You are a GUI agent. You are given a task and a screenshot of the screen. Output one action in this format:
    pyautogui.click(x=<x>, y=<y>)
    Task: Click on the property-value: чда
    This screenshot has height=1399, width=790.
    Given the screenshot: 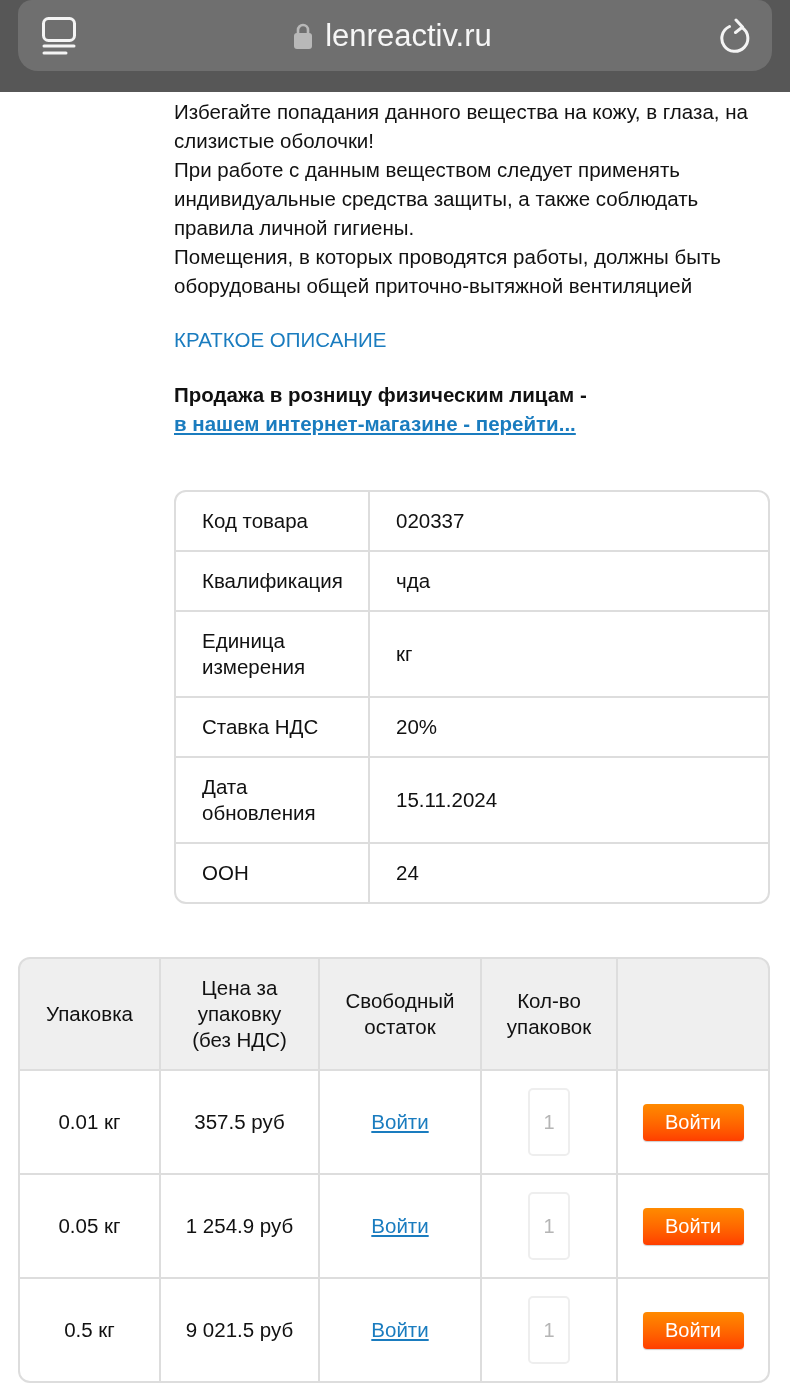 What is the action you would take?
    pyautogui.click(x=569, y=581)
    